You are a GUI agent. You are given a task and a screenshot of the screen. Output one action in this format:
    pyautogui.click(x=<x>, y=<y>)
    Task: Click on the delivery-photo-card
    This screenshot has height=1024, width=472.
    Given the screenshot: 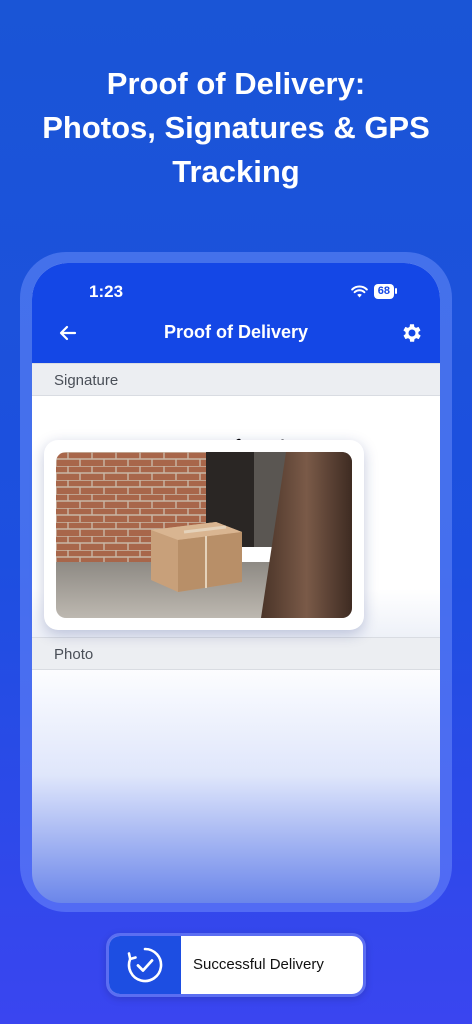 What is the action you would take?
    pyautogui.click(x=204, y=535)
    